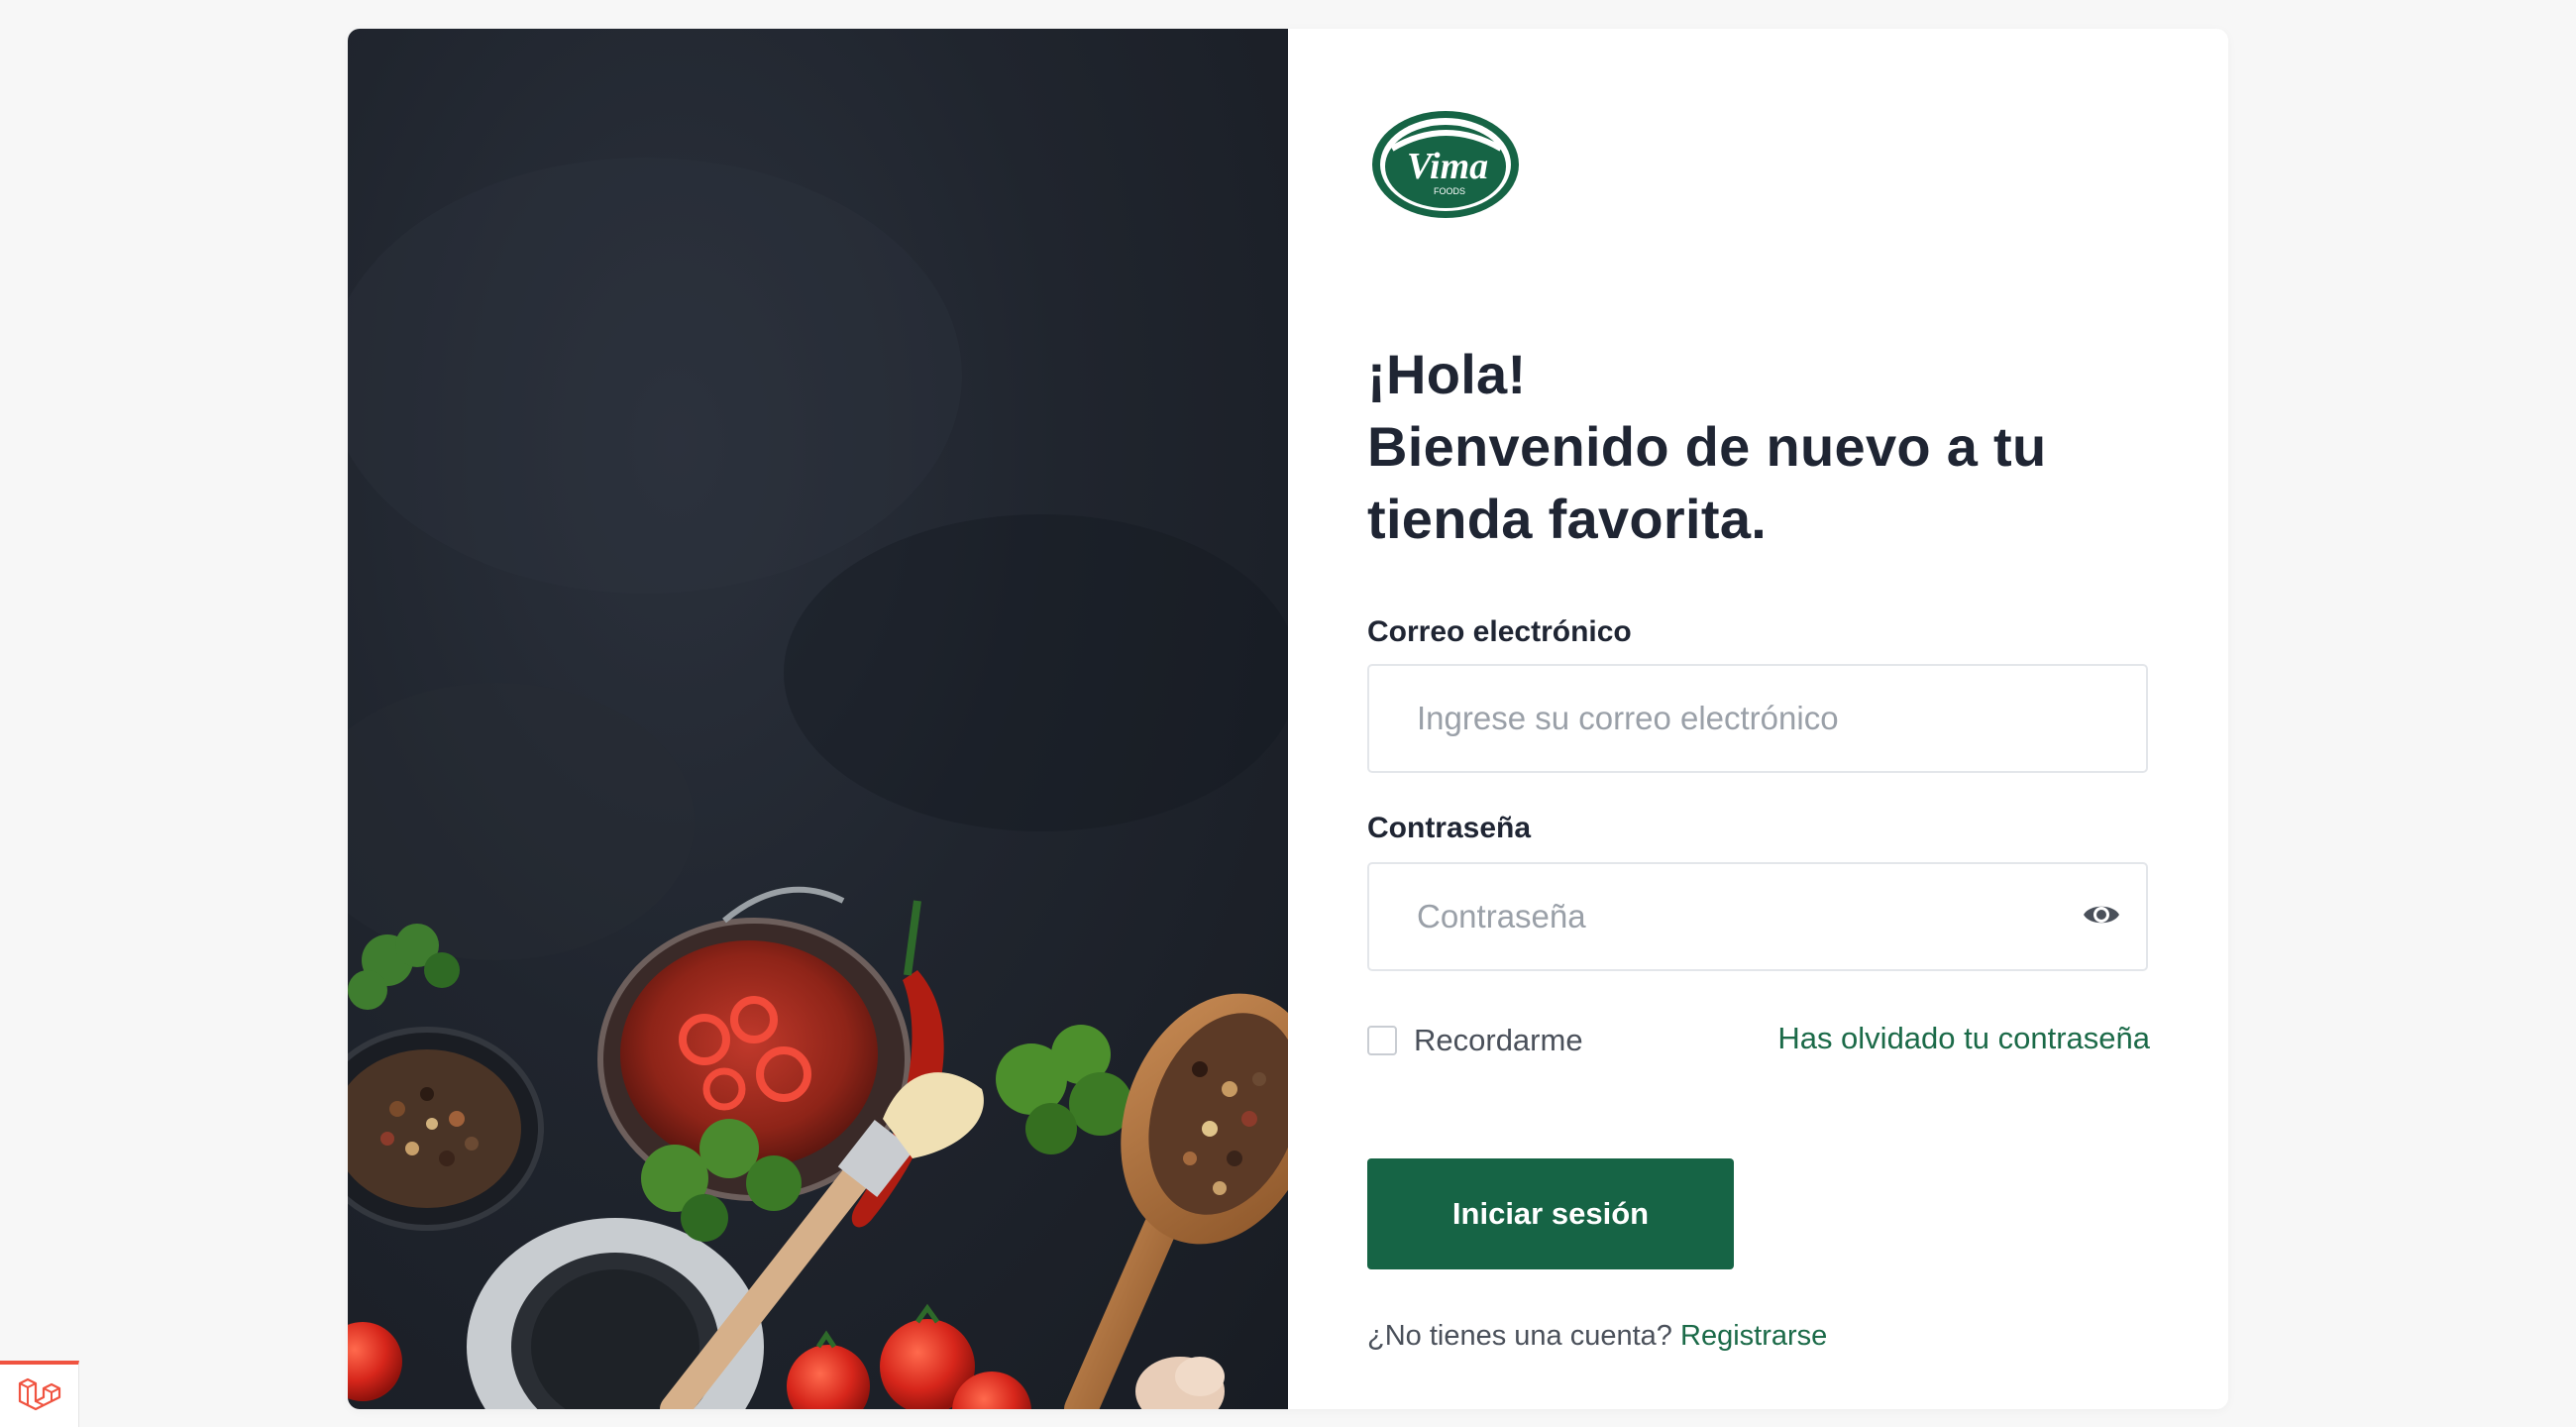  I want to click on parsley-right, so click(1064, 1089).